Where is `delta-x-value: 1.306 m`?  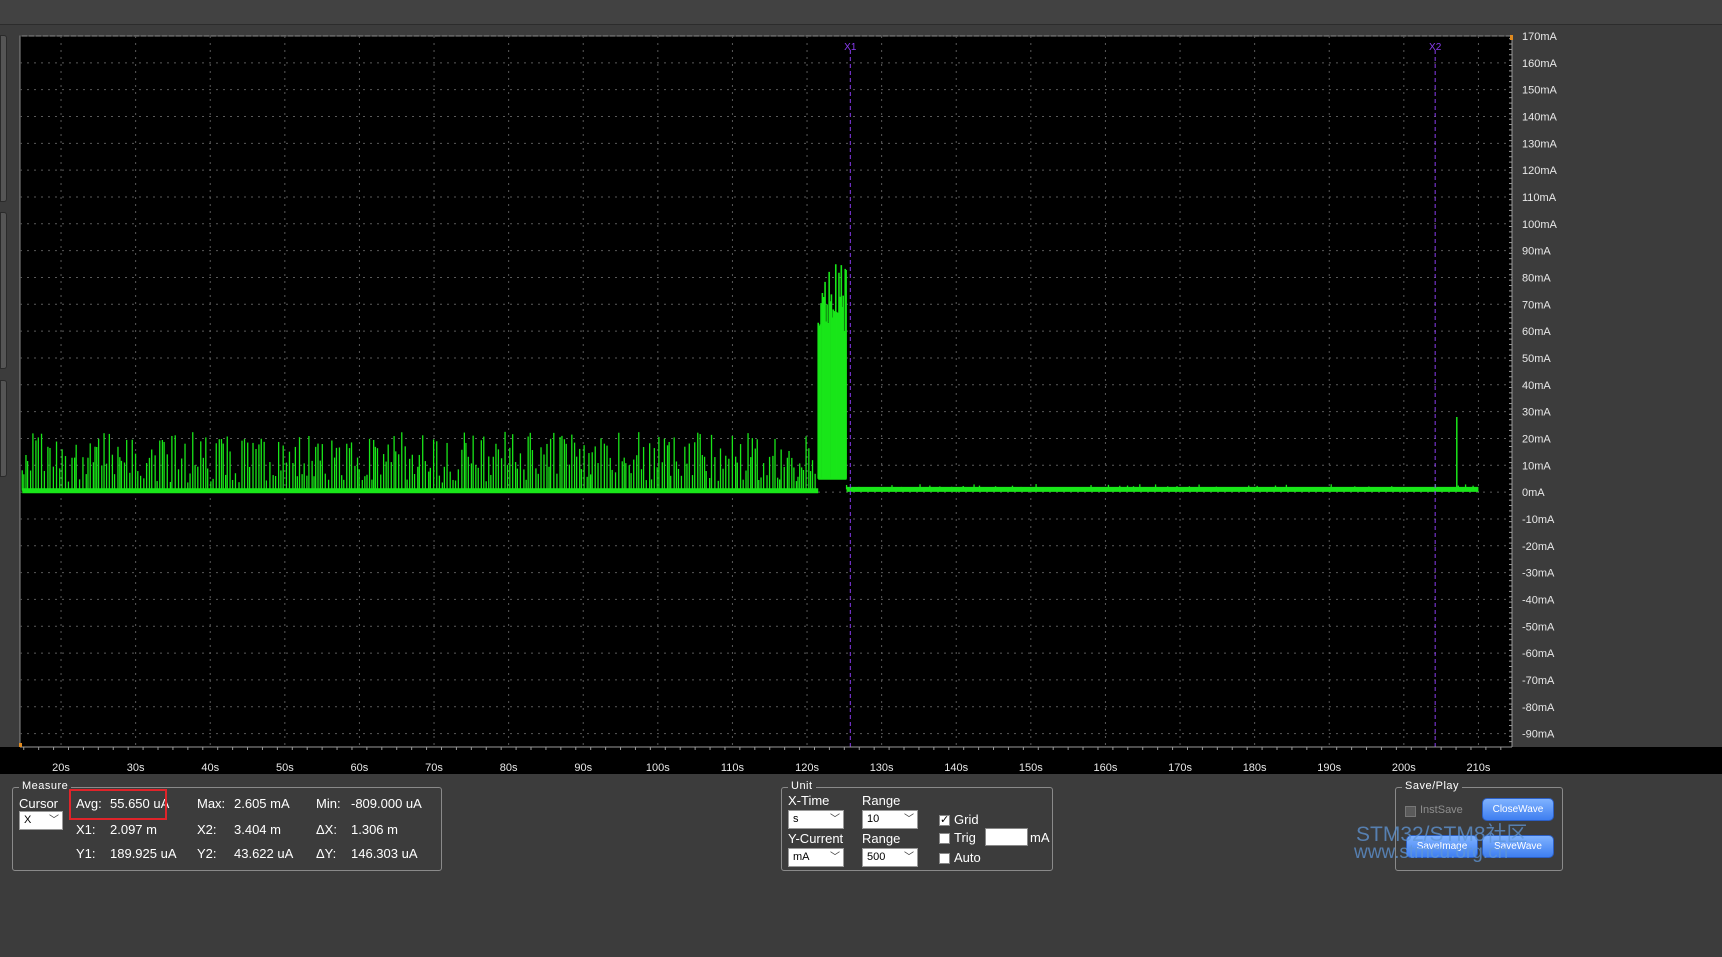
delta-x-value: 1.306 m is located at coordinates (374, 829).